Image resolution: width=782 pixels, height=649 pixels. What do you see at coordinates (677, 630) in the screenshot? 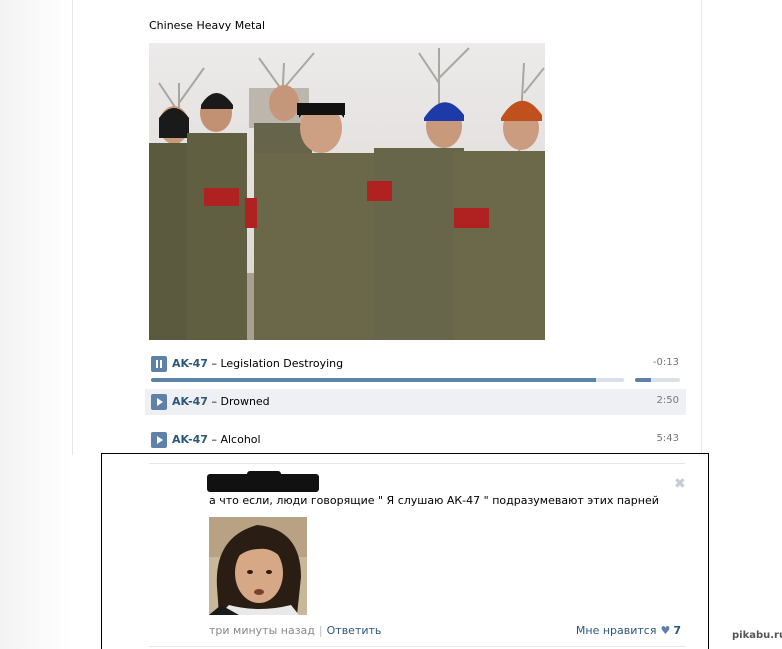
I see `like-count: 7` at bounding box center [677, 630].